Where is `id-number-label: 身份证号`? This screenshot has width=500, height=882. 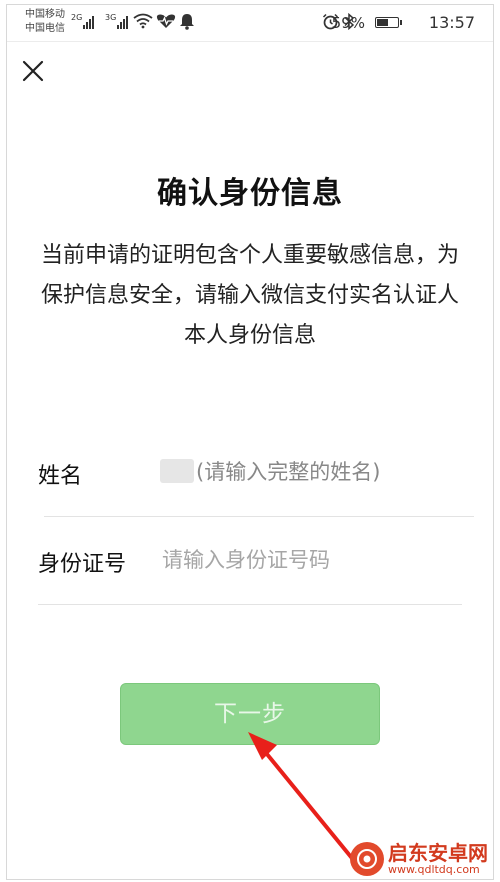 id-number-label: 身份证号 is located at coordinates (82, 564).